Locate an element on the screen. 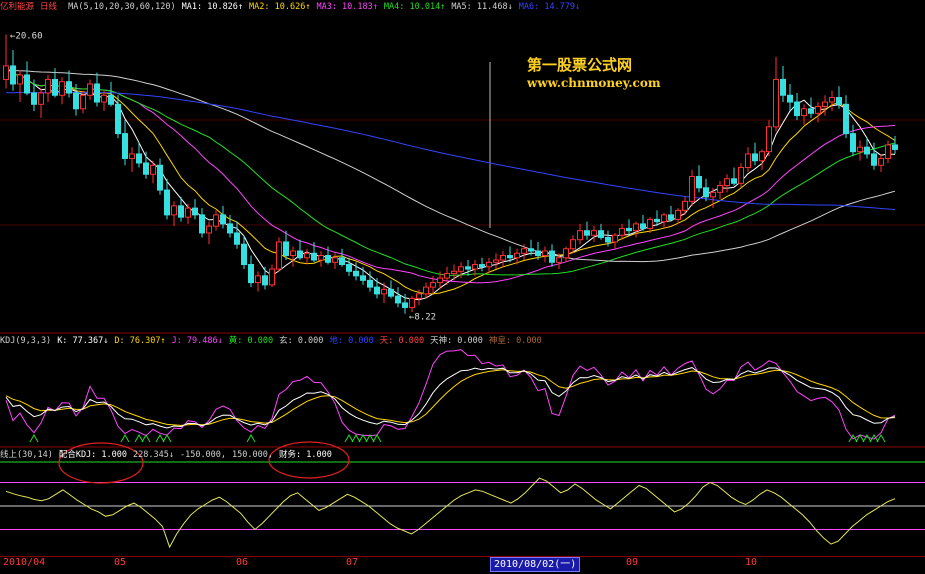  high-price-mark: ←20.60 is located at coordinates (26, 36).